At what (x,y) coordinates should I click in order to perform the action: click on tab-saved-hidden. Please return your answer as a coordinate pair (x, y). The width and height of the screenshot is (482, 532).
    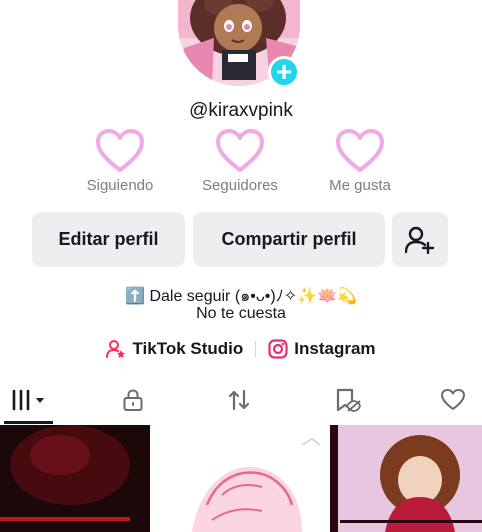
    Looking at the image, I should click on (347, 400).